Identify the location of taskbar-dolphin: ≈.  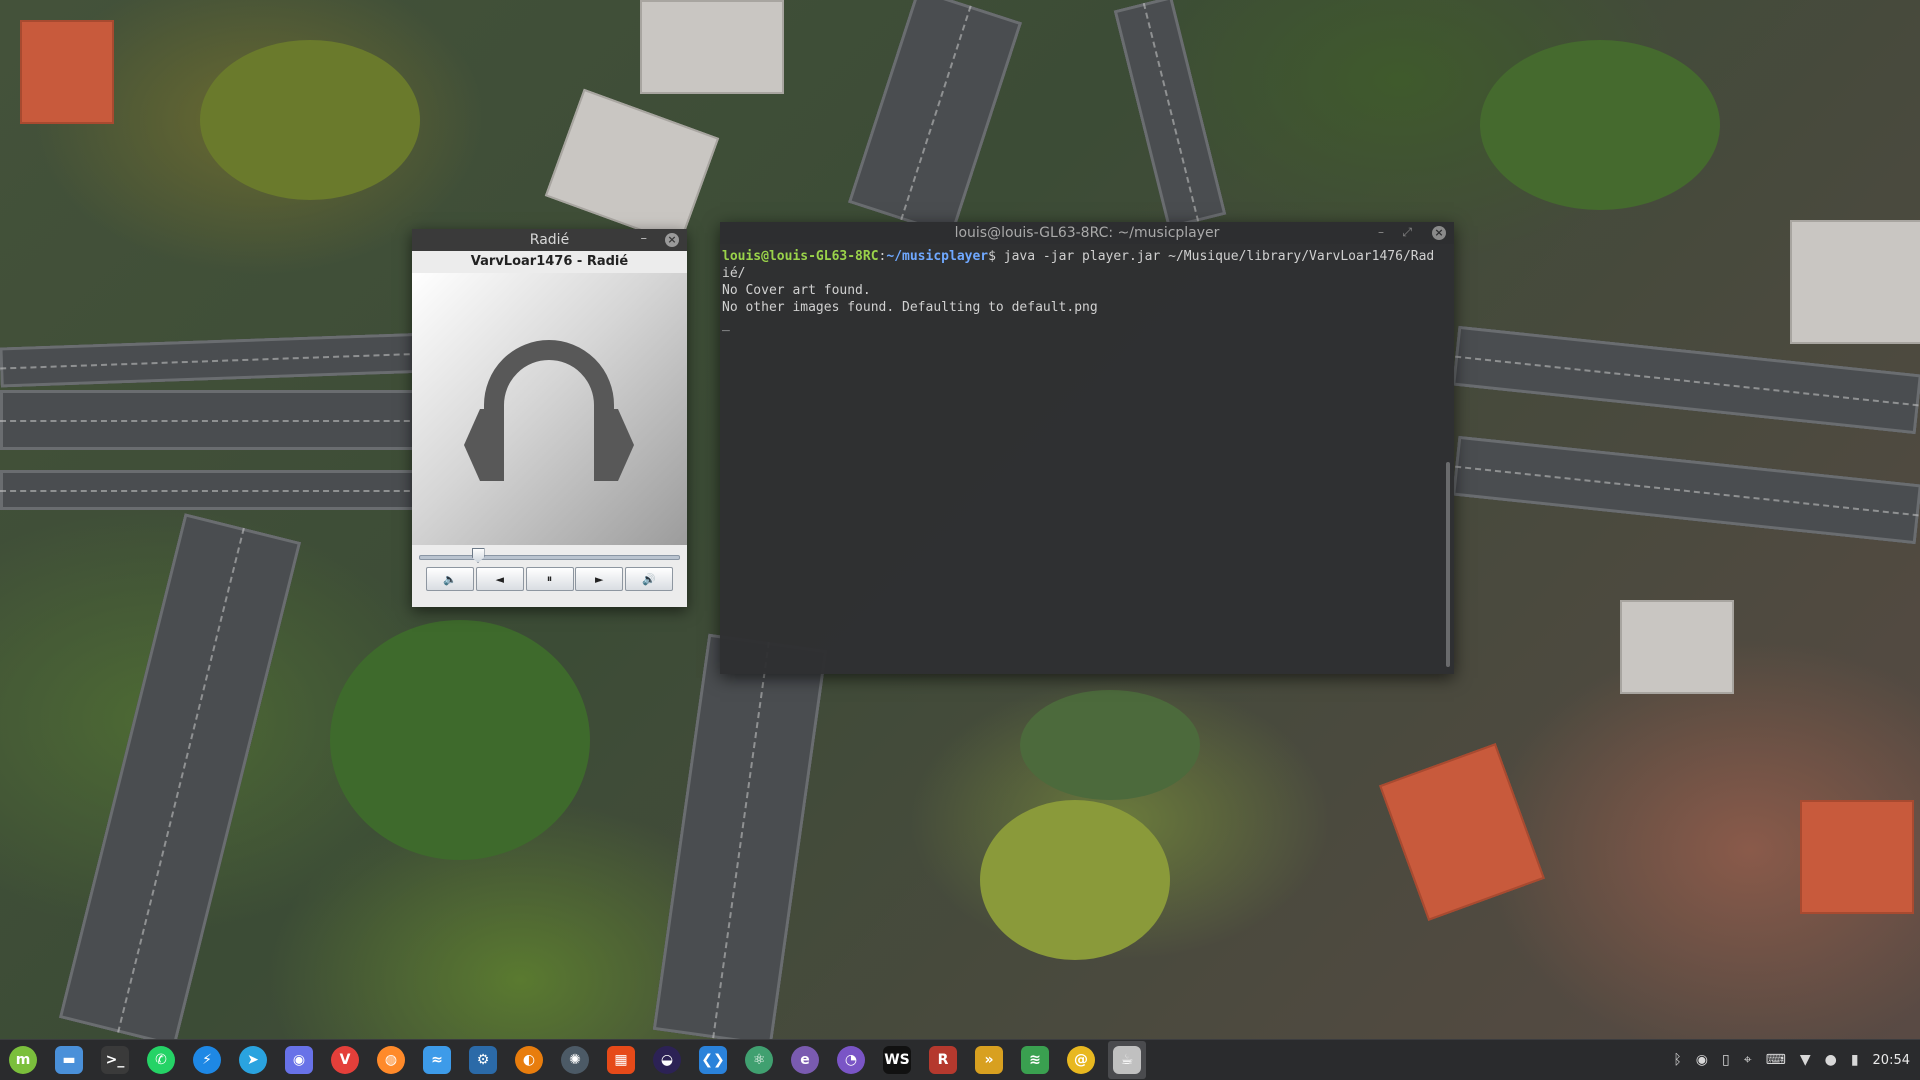
(437, 1060).